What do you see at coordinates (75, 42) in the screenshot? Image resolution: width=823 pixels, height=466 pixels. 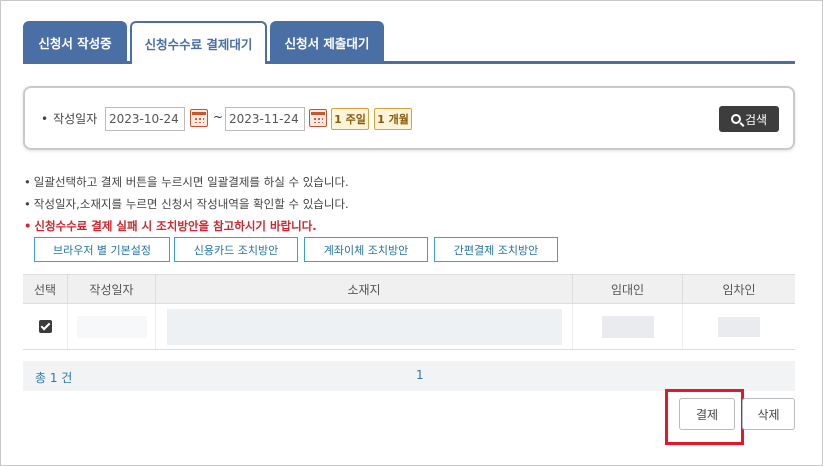 I see `tab-draft: 신청서 작성중` at bounding box center [75, 42].